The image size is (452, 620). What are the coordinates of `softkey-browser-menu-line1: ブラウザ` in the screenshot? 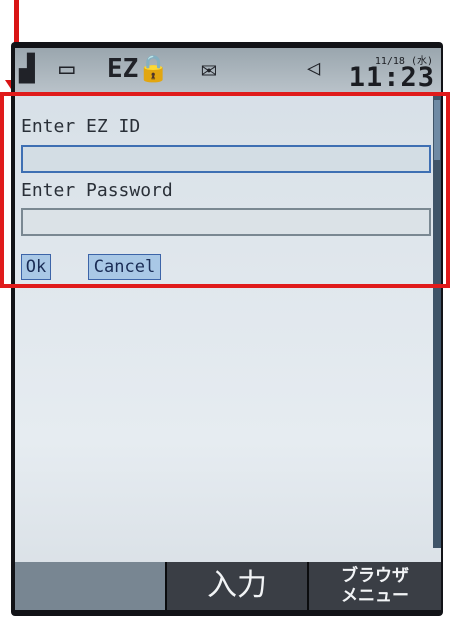 It's located at (375, 576).